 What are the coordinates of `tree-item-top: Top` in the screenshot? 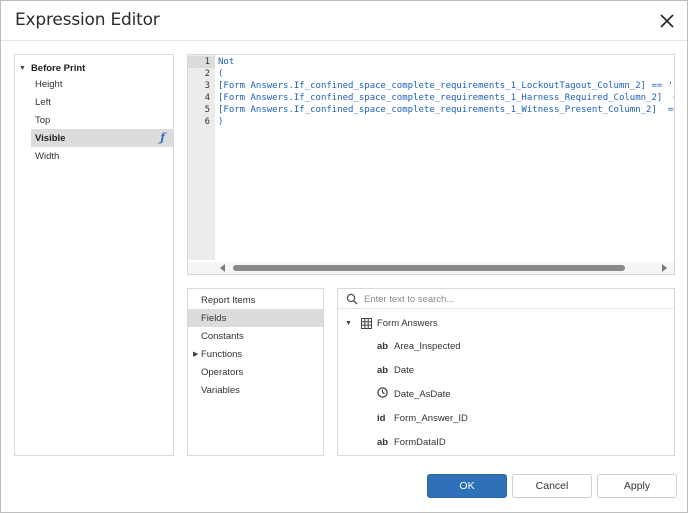 It's located at (102, 120).